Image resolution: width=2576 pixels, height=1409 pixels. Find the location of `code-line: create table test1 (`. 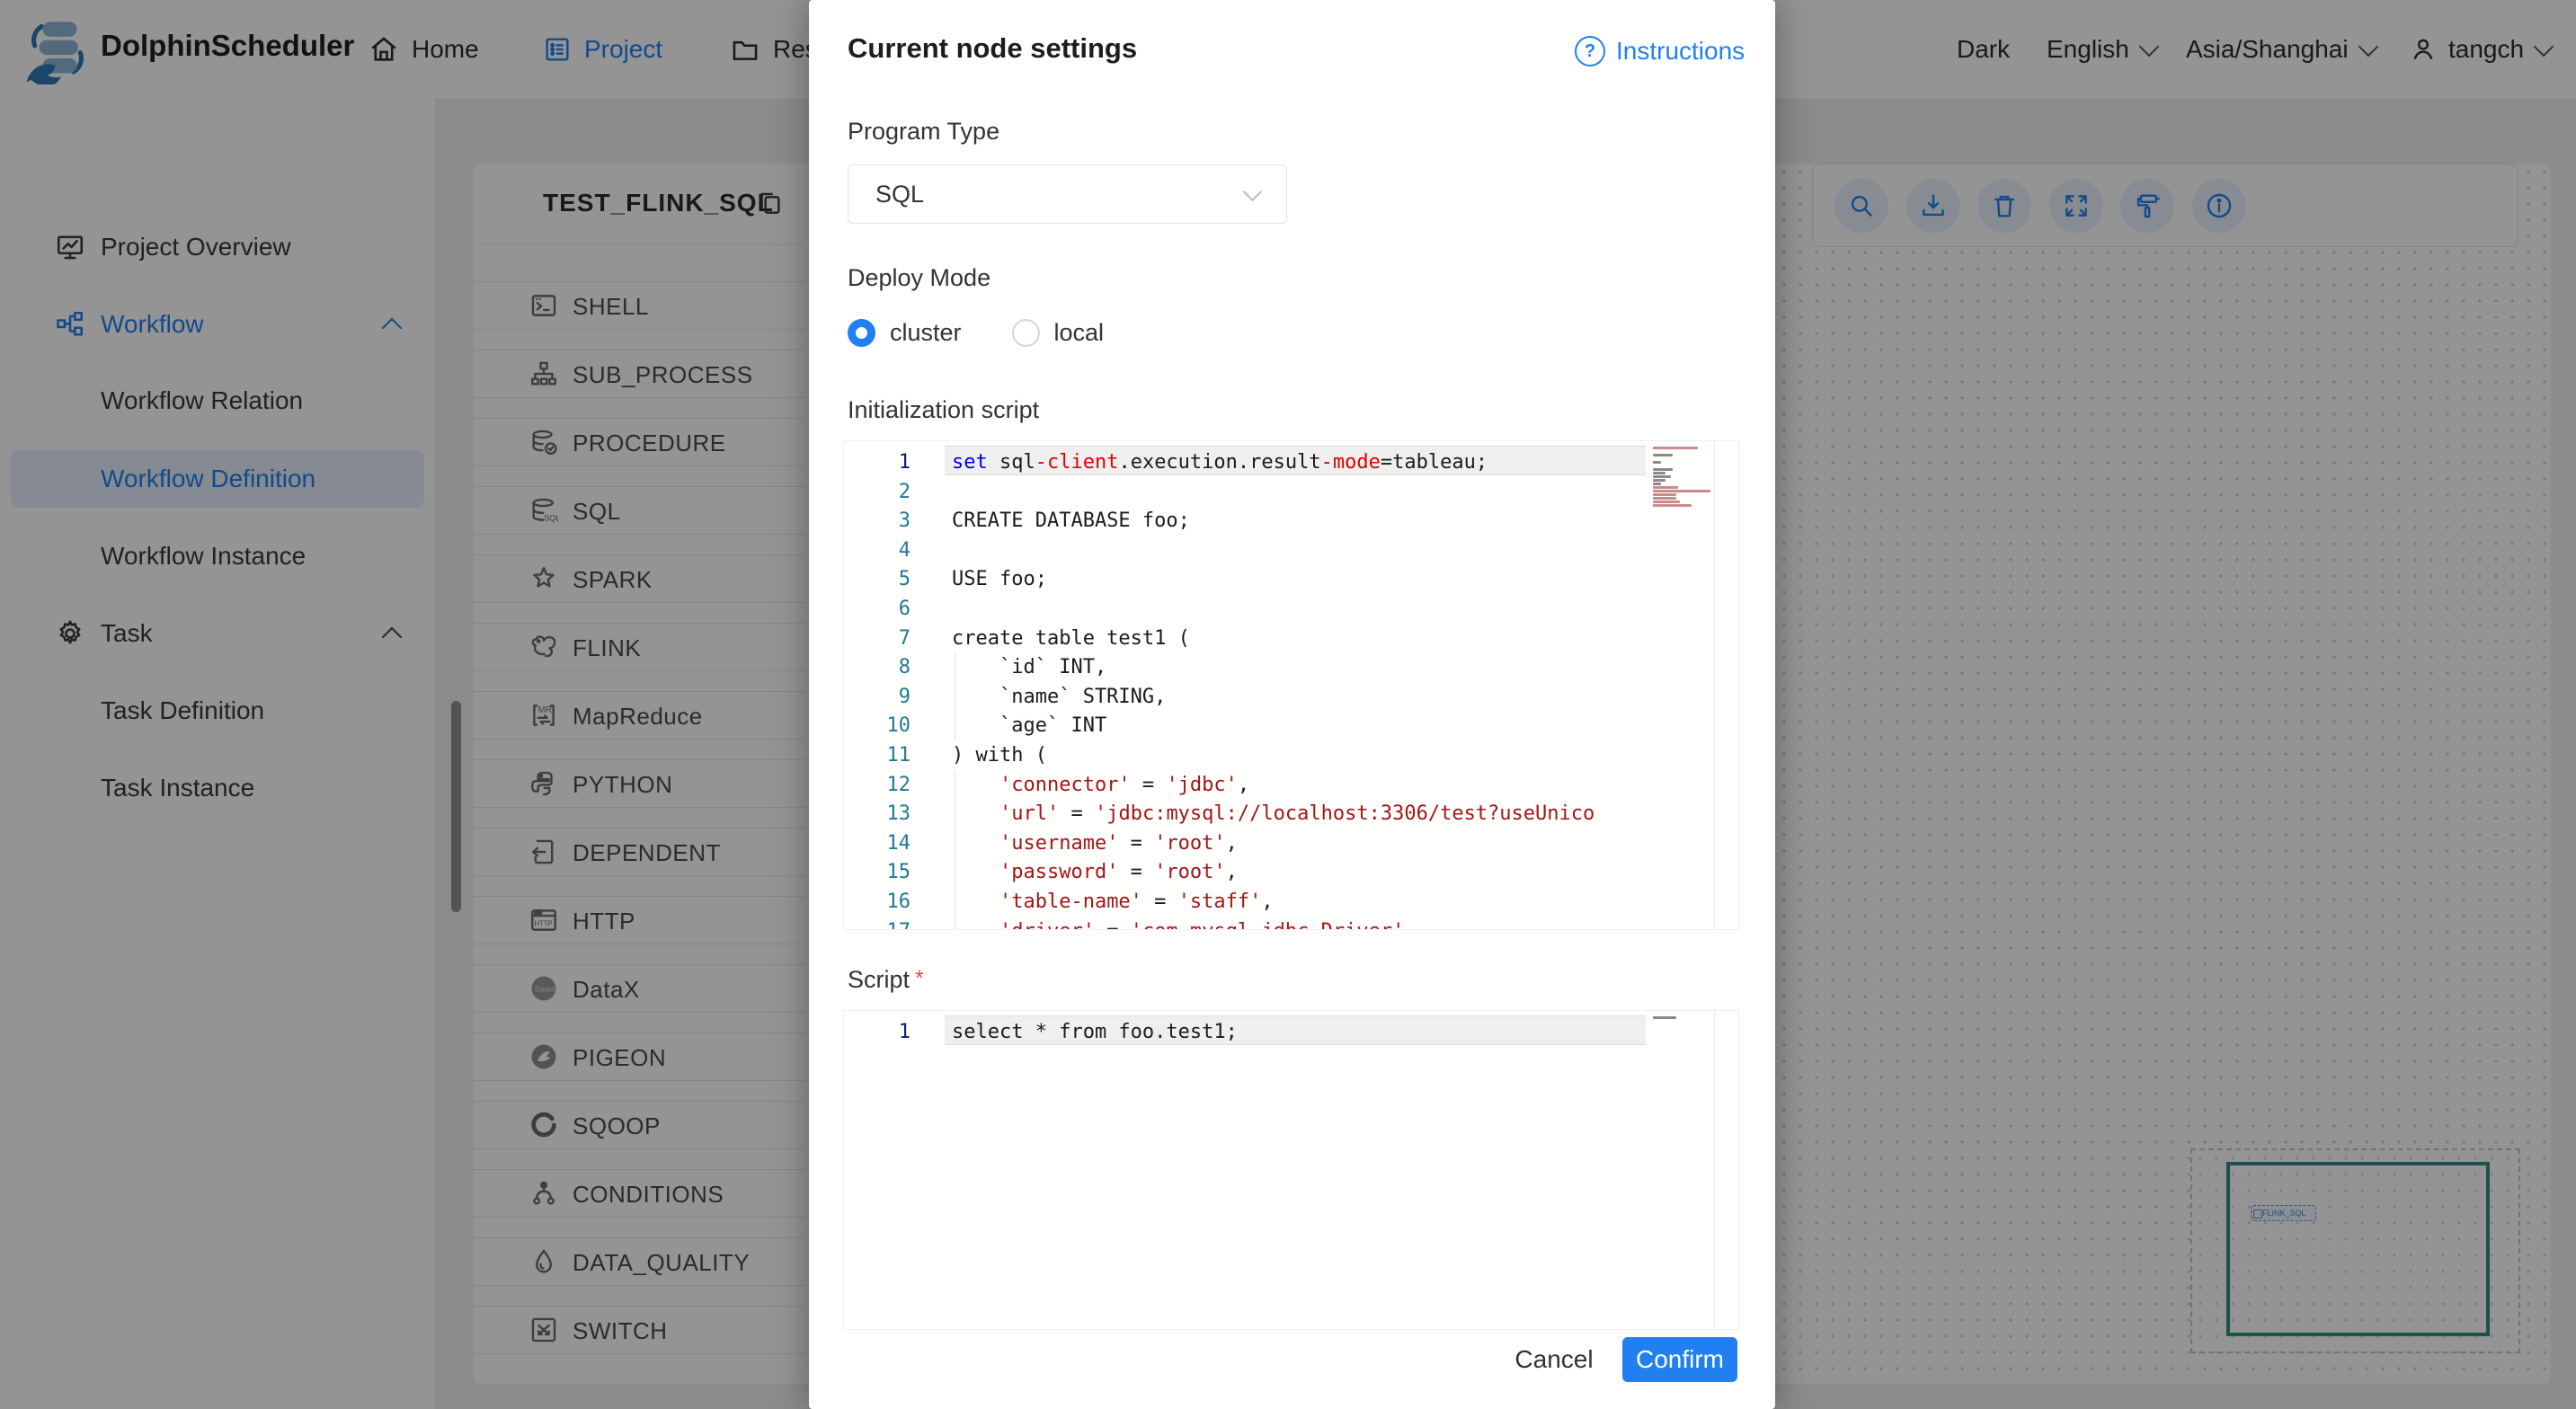

code-line: create table test1 ( is located at coordinates (1071, 638).